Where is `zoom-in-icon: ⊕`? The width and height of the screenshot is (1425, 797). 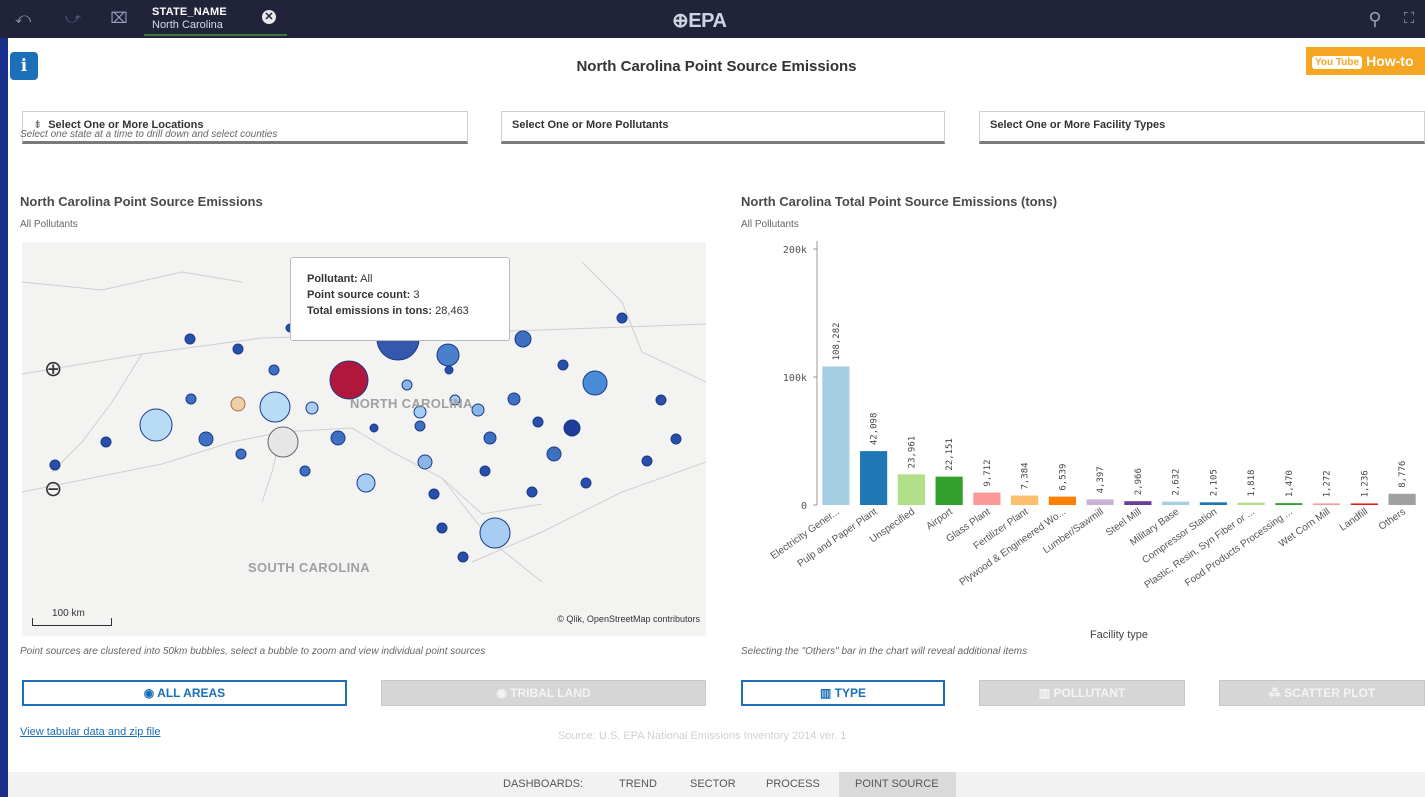 zoom-in-icon: ⊕ is located at coordinates (57, 369).